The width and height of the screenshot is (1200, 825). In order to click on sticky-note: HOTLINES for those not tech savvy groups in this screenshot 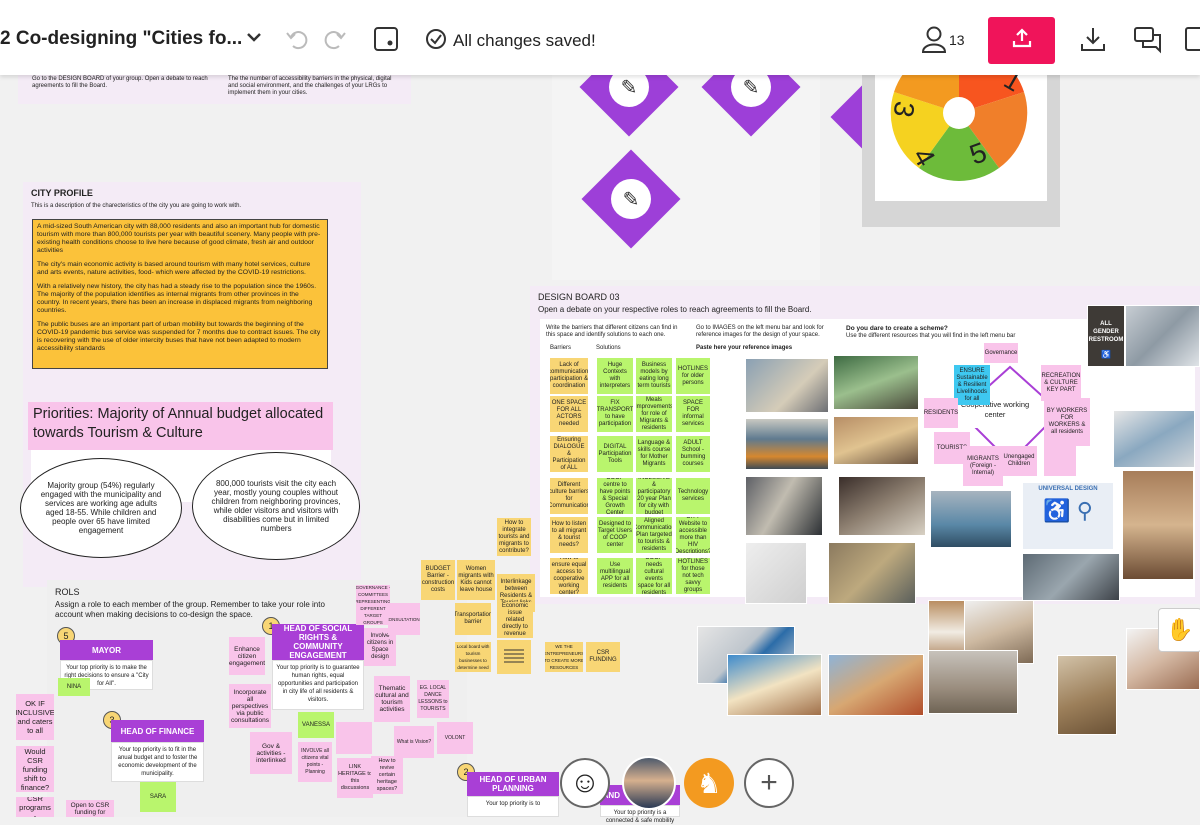, I will do `click(693, 576)`.